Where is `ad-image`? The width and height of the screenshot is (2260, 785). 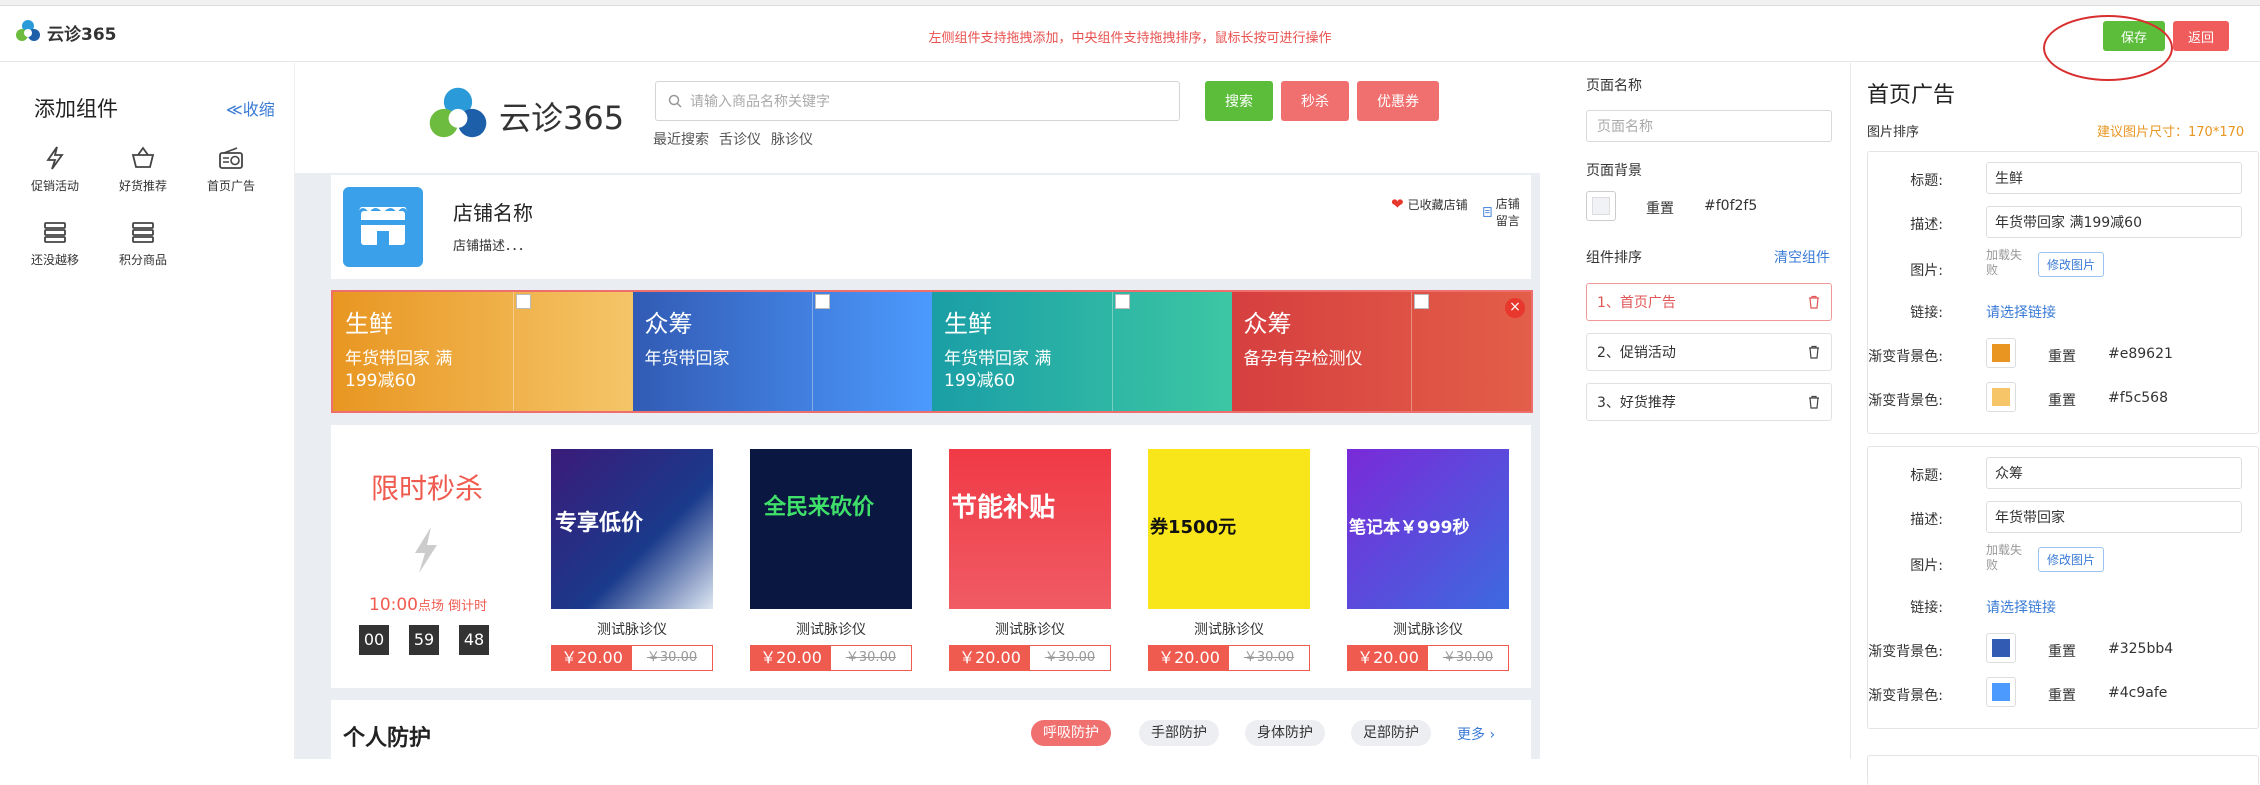
ad-image is located at coordinates (1171, 351).